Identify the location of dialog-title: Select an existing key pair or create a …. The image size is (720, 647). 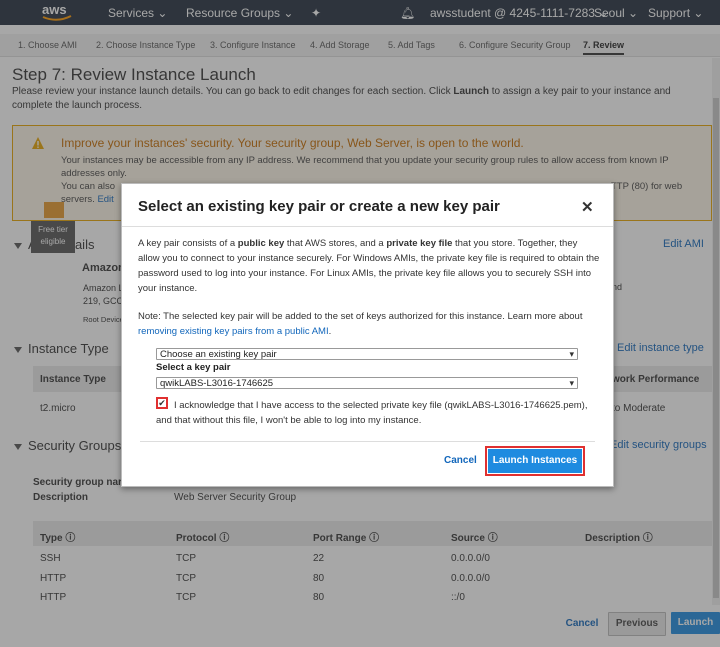
(319, 206).